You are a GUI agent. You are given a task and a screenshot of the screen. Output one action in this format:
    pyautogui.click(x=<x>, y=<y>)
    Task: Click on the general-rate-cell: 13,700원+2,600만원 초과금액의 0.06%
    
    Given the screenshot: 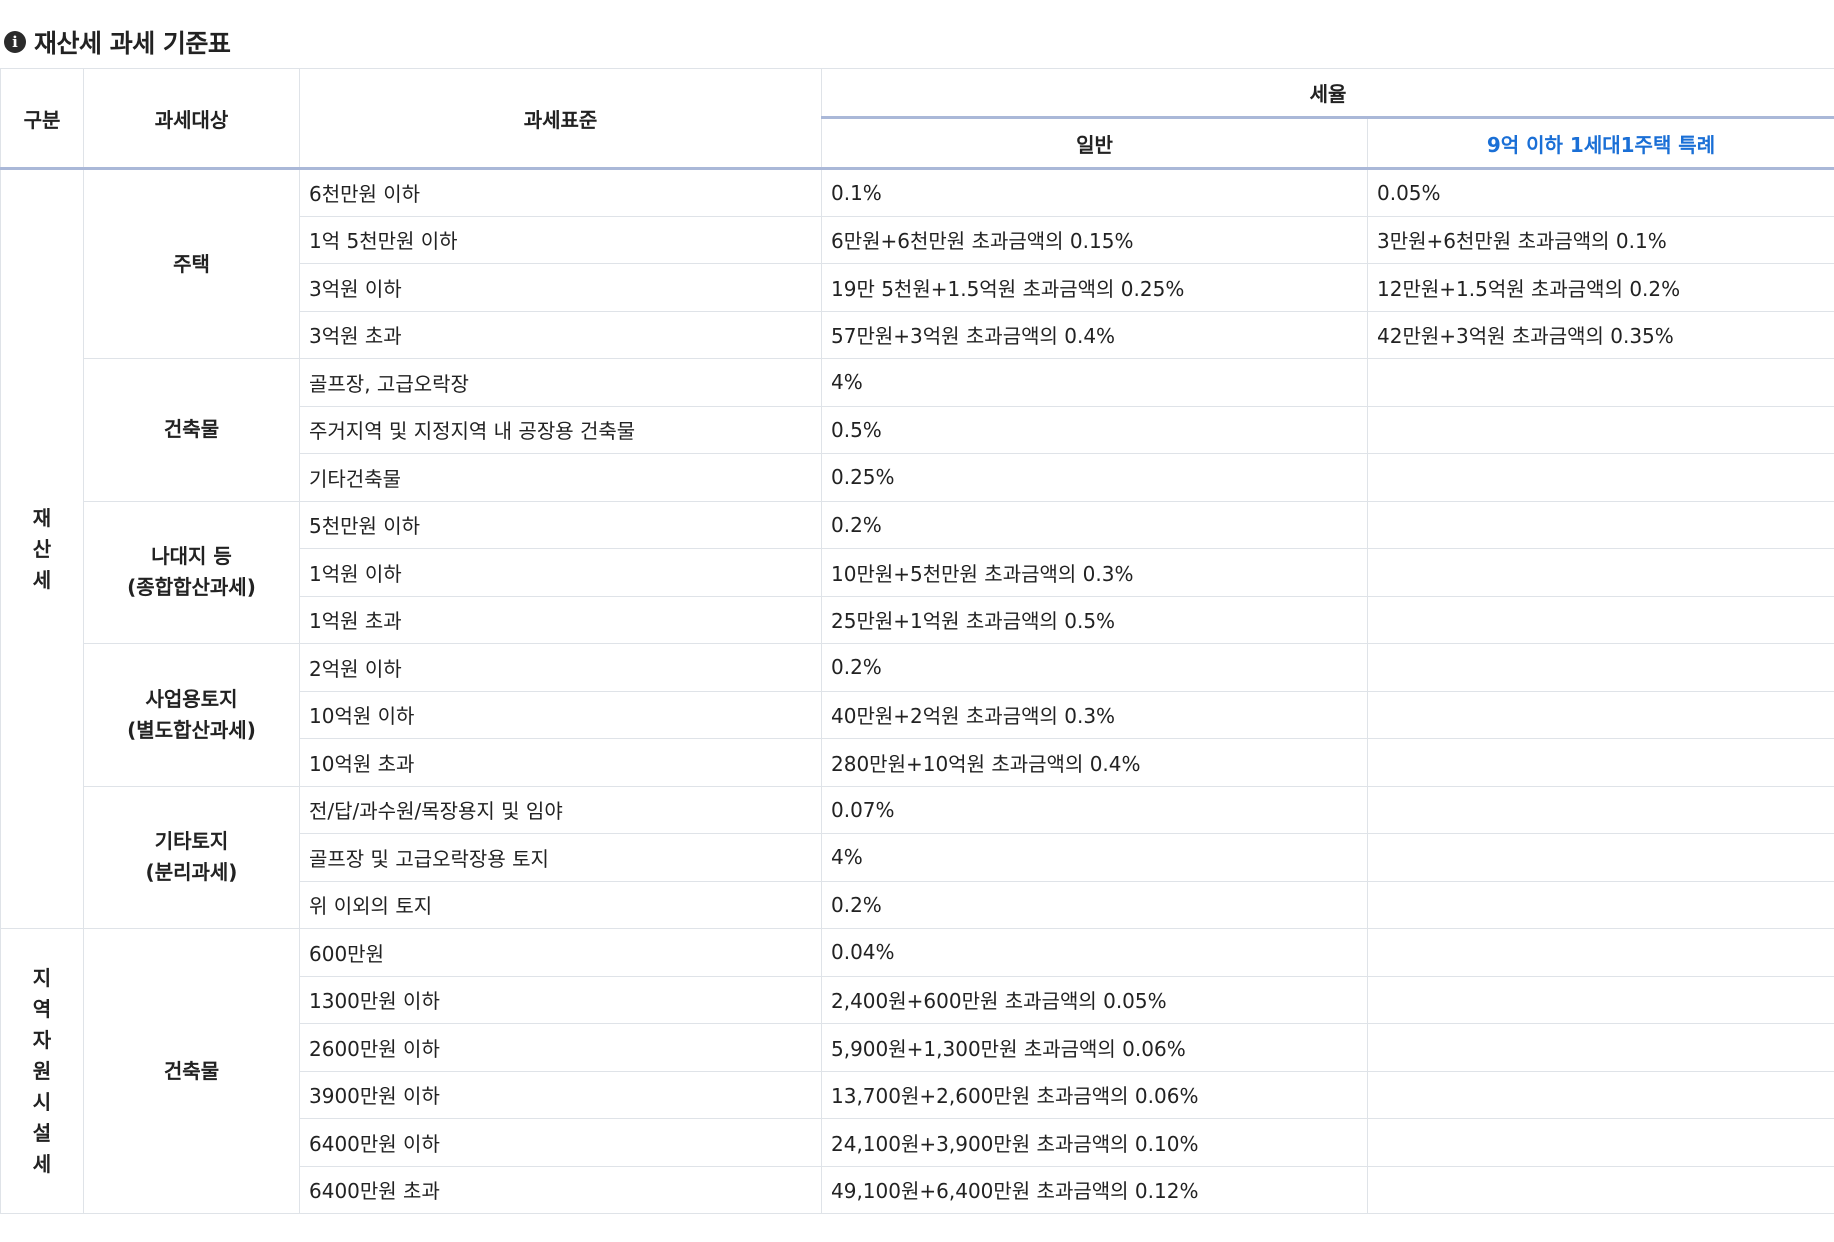 What is the action you would take?
    pyautogui.click(x=1094, y=1094)
    